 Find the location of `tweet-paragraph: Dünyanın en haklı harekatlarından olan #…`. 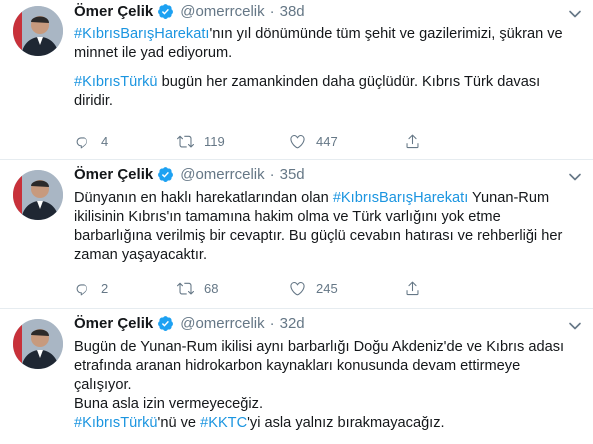

tweet-paragraph: Dünyanın en haklı harekatlarından olan #… is located at coordinates (326, 227).